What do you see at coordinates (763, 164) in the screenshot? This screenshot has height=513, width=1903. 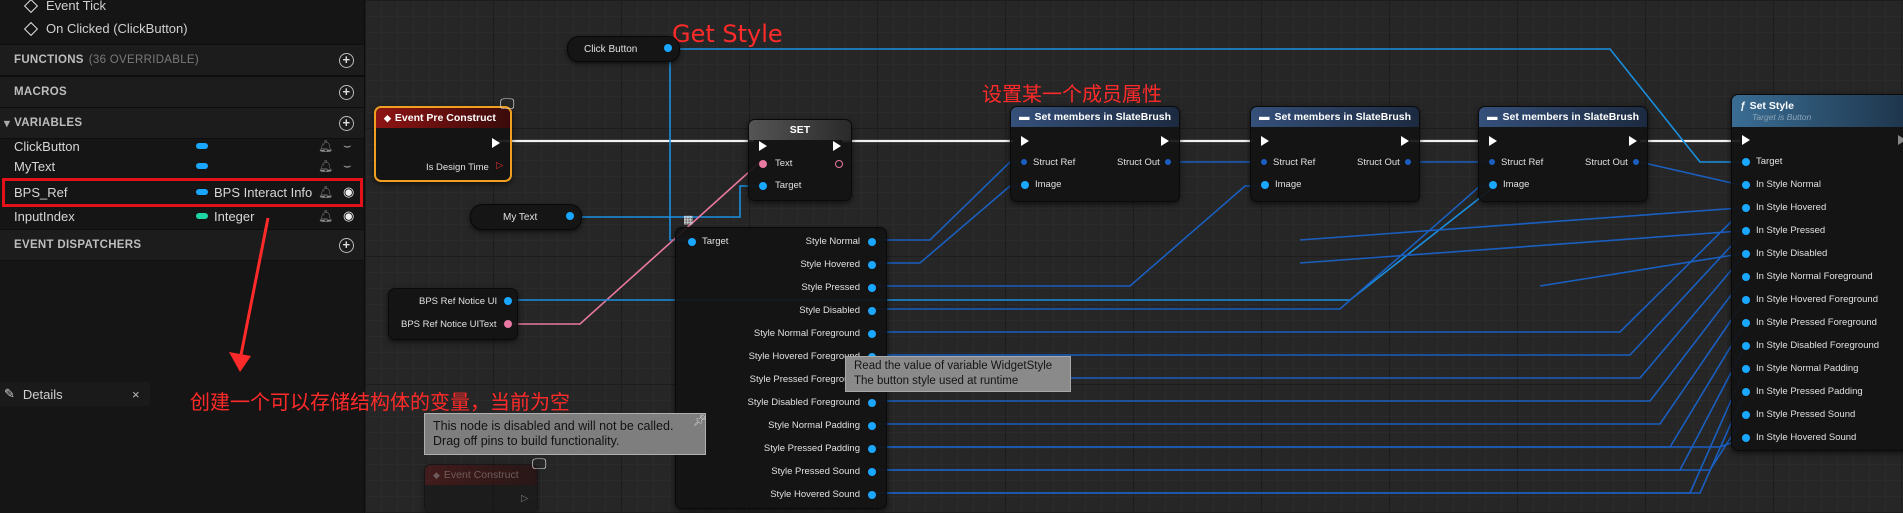 I see `text-pin` at bounding box center [763, 164].